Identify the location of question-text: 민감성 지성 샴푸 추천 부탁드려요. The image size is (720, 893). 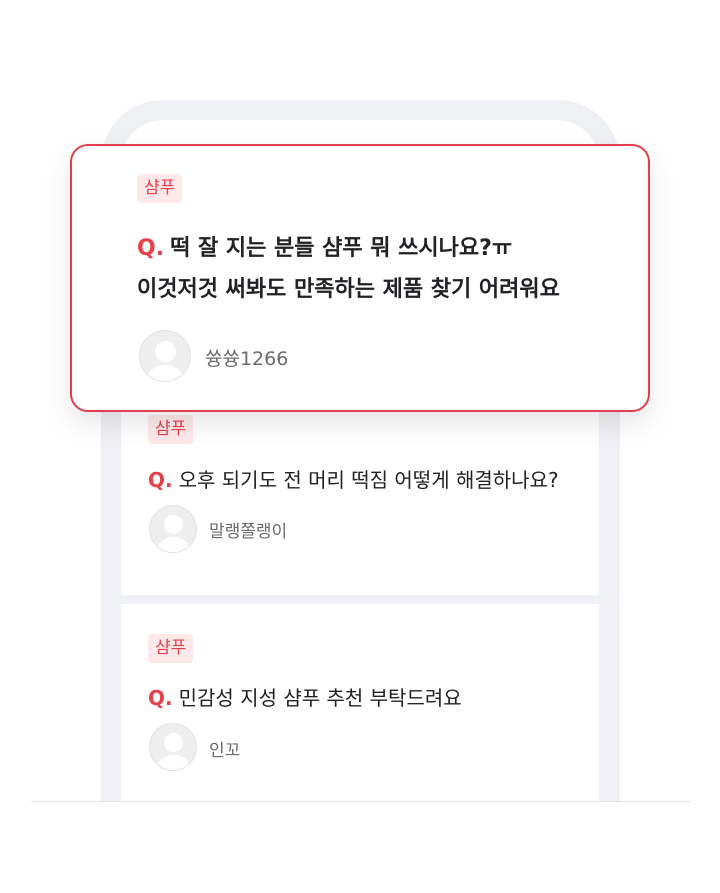
(320, 698).